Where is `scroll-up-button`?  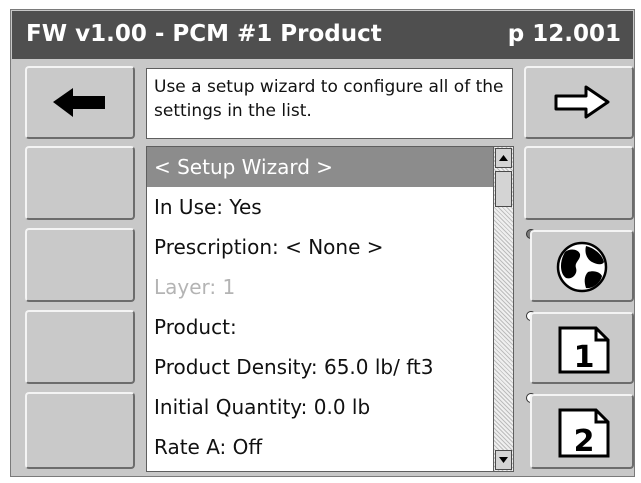 scroll-up-button is located at coordinates (503, 158).